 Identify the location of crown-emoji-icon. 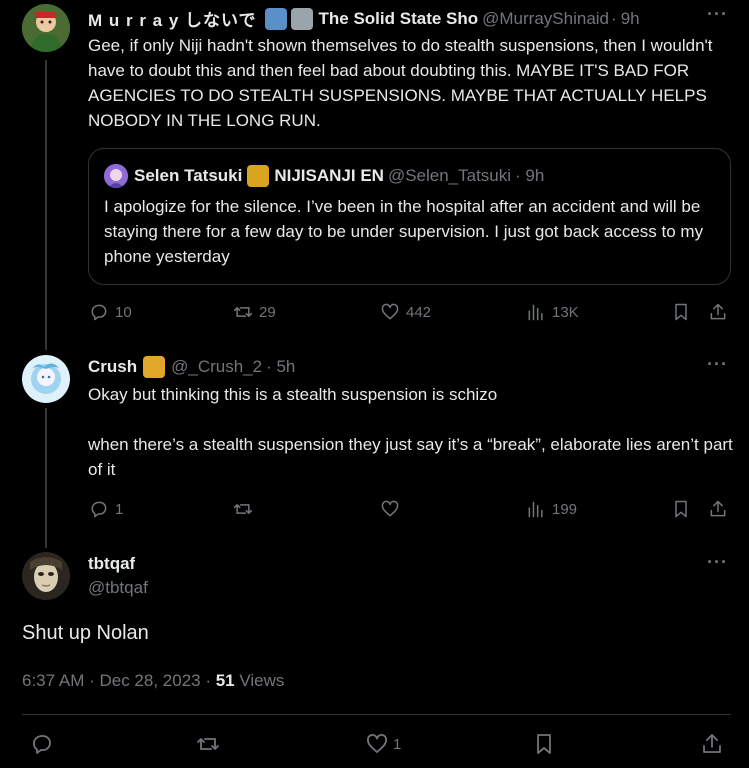
(154, 367).